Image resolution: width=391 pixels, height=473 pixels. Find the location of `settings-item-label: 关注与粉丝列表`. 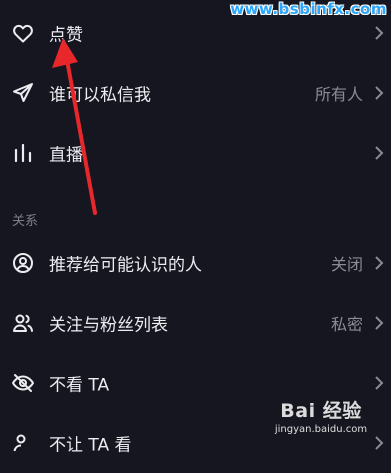

settings-item-label: 关注与粉丝列表 is located at coordinates (108, 325).